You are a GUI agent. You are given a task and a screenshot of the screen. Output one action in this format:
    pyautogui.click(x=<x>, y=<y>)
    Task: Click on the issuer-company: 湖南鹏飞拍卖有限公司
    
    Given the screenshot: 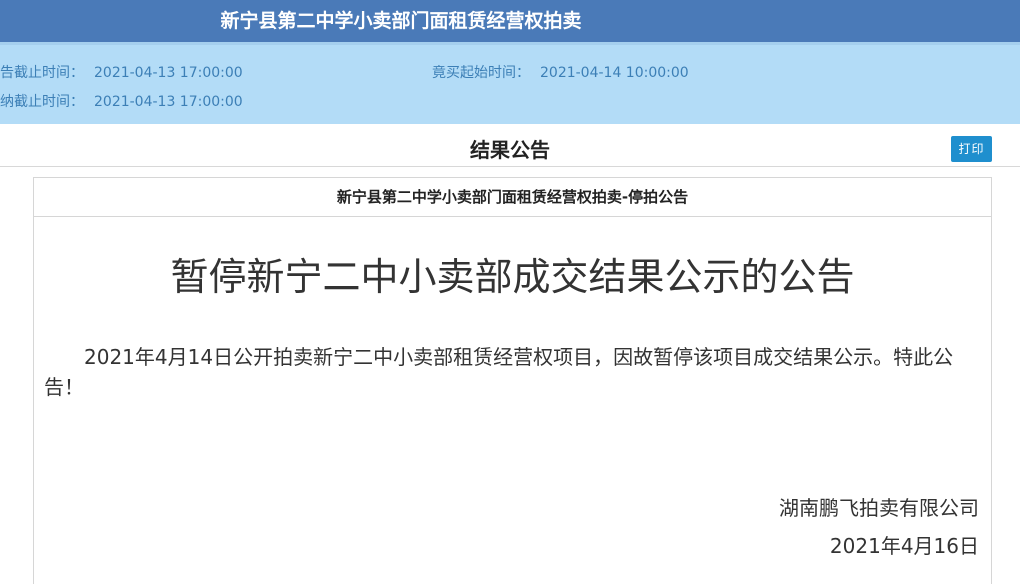 What is the action you would take?
    pyautogui.click(x=879, y=508)
    